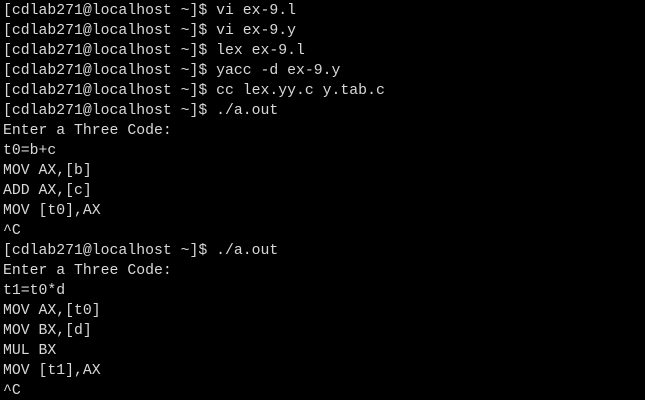 The image size is (645, 400). I want to click on terminal-line-output: MOV [t0],AX, so click(52, 211).